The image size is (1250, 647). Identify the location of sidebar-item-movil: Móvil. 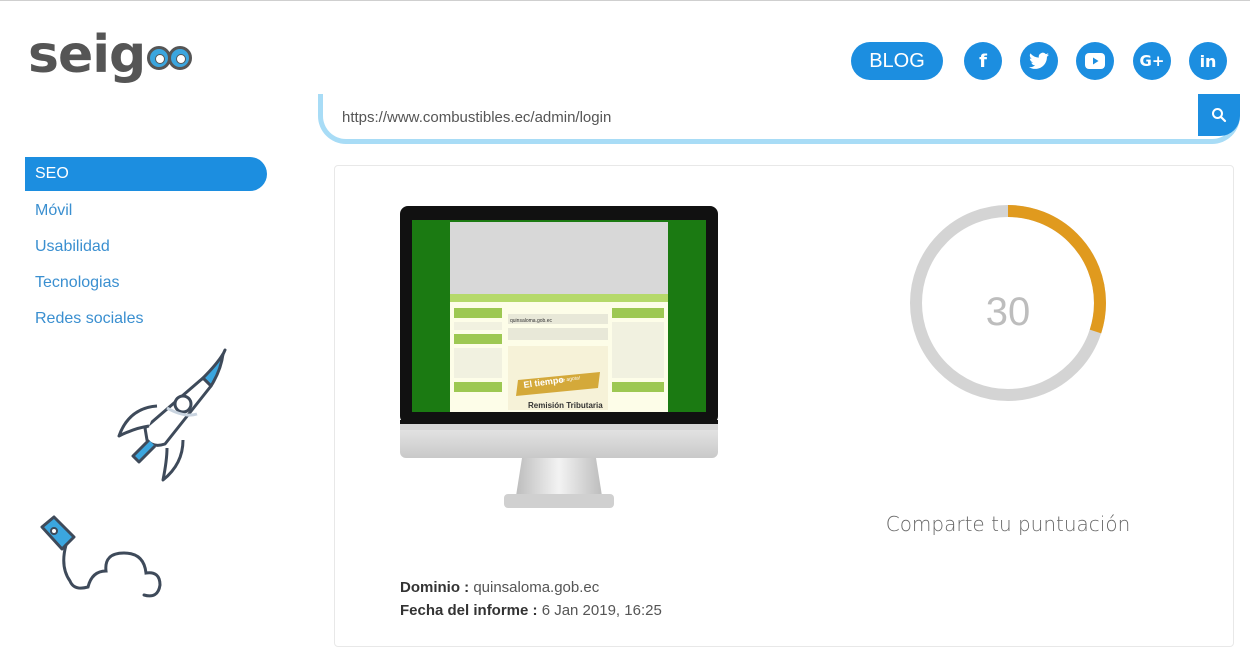
(146, 211).